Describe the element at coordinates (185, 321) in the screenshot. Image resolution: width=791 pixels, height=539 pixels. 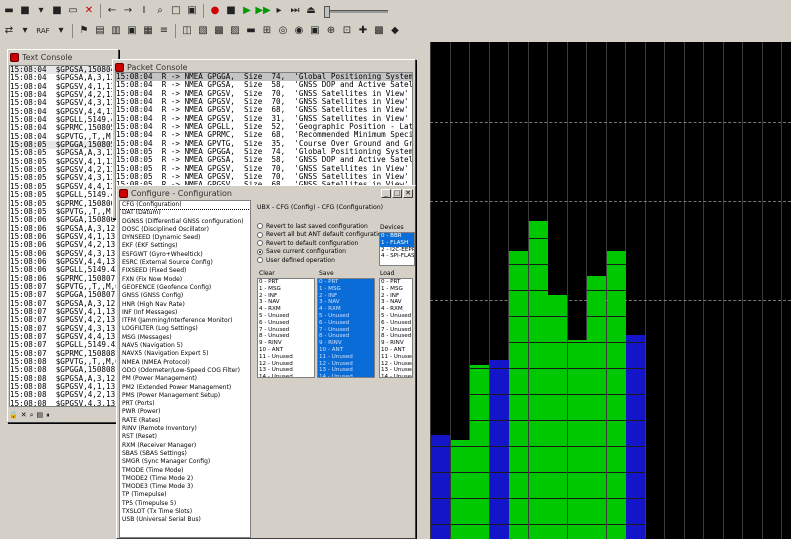
I see `config-list-item: ITFM (Jamming/Interference Monitor)` at that location.